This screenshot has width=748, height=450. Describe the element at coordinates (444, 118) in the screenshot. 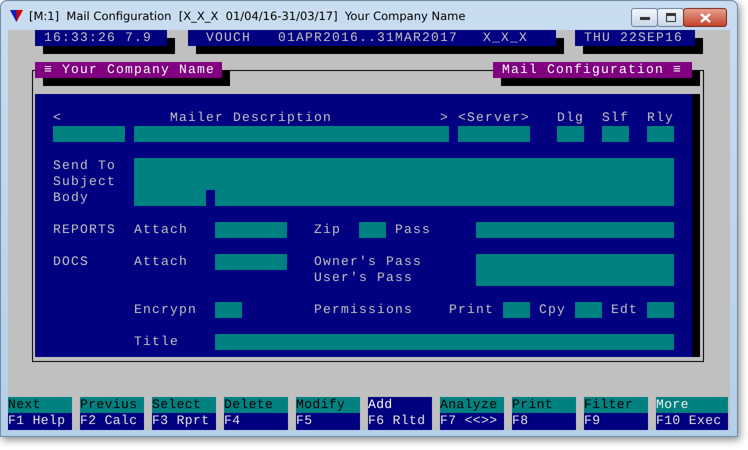

I see `scroll-right-label: >` at that location.